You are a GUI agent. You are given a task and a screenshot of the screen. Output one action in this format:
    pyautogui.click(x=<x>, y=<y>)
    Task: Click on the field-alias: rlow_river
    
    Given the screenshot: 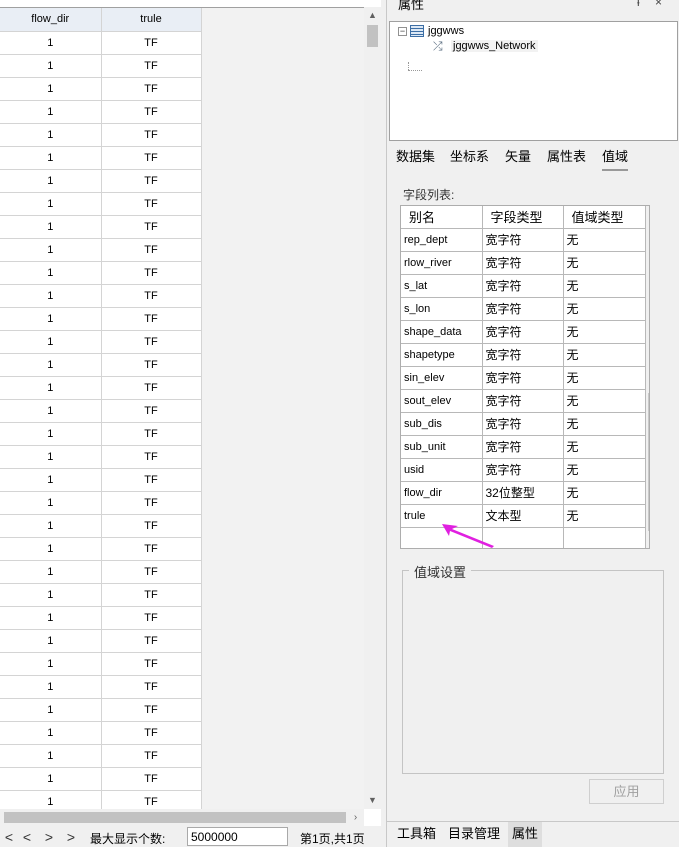 What is the action you would take?
    pyautogui.click(x=442, y=263)
    